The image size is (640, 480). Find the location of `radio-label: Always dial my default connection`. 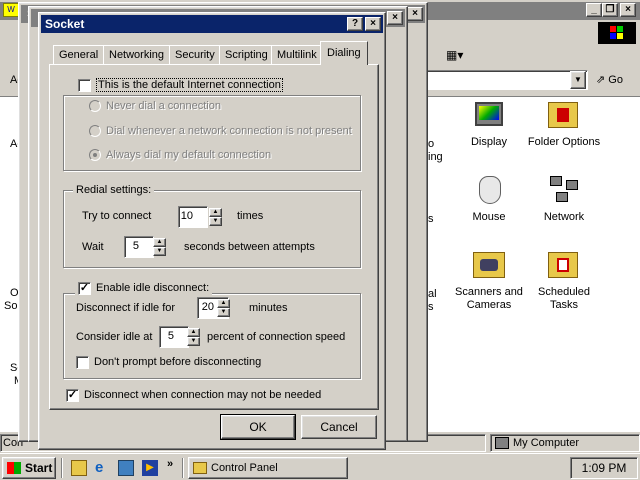

radio-label: Always dial my default connection is located at coordinates (189, 155).